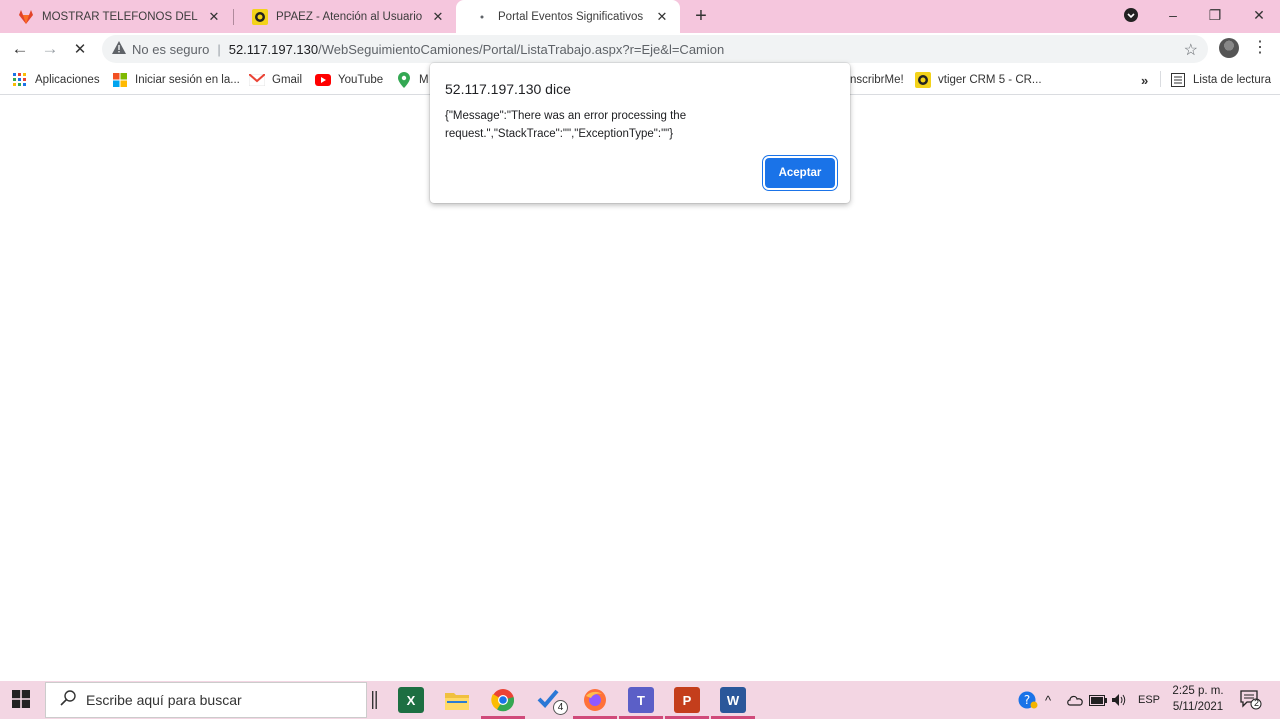 The height and width of the screenshot is (719, 1280). What do you see at coordinates (1259, 15) in the screenshot?
I see `close-window-button: ✕` at bounding box center [1259, 15].